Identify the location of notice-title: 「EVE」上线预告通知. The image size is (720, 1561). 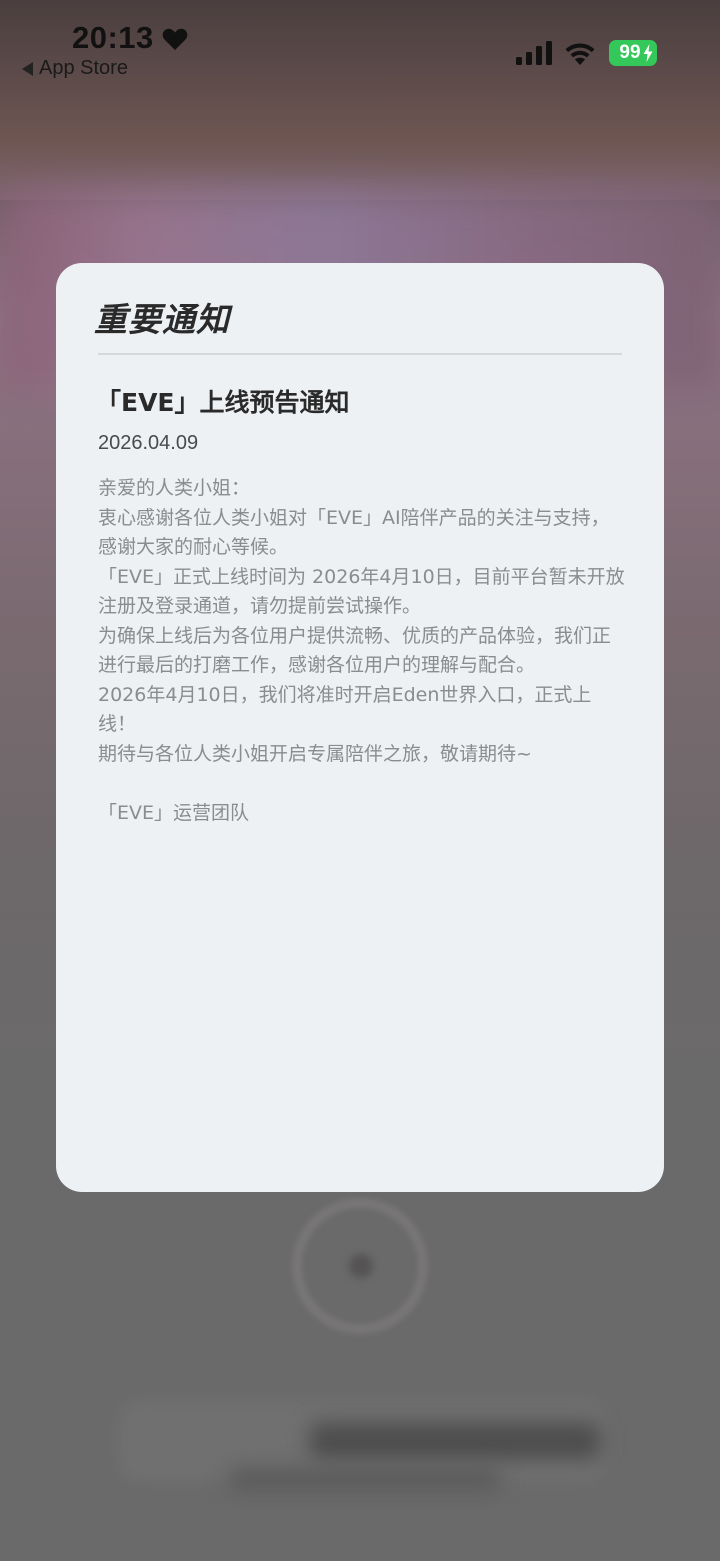
(223, 402).